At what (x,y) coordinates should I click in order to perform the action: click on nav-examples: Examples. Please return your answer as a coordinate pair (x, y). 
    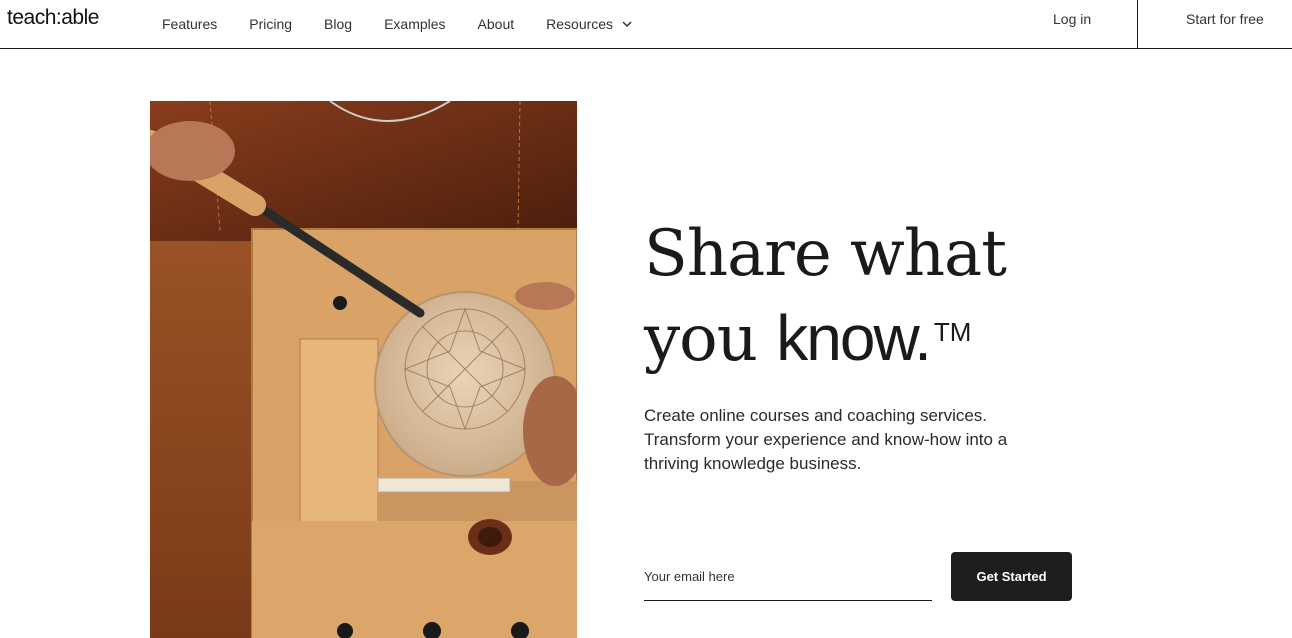
    Looking at the image, I should click on (414, 24).